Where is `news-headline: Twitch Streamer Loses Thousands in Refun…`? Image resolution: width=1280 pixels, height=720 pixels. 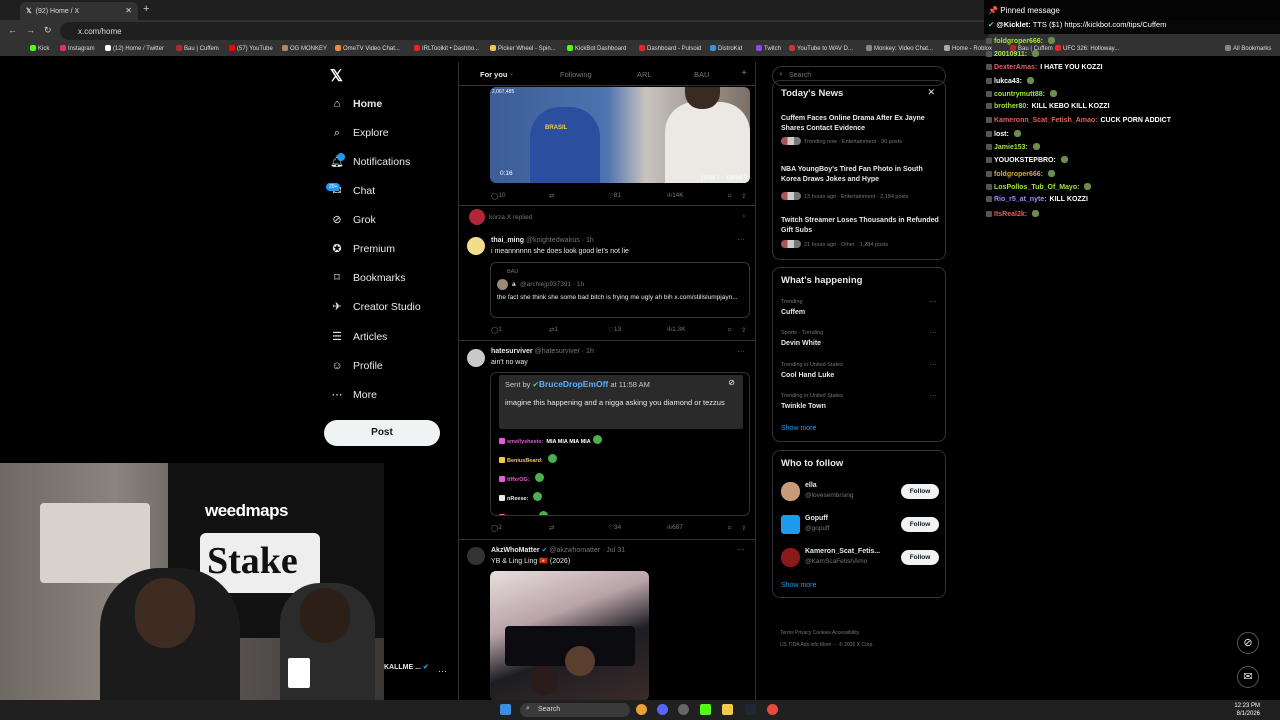
news-headline: Twitch Streamer Loses Thousands in Refun… is located at coordinates (861, 226).